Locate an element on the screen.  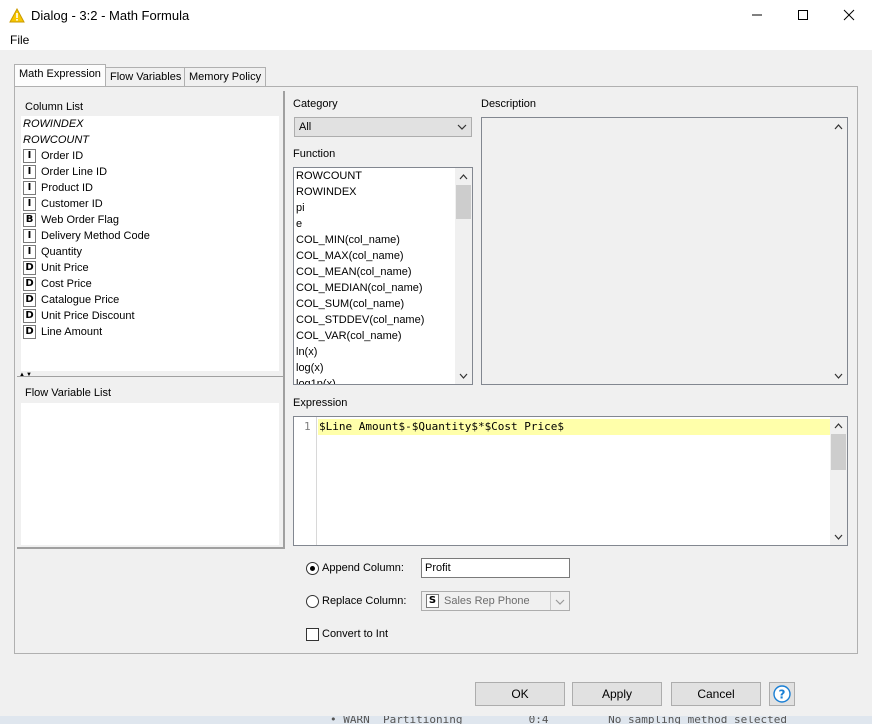
column-item-quantity: I Quantity is located at coordinates (52, 252).